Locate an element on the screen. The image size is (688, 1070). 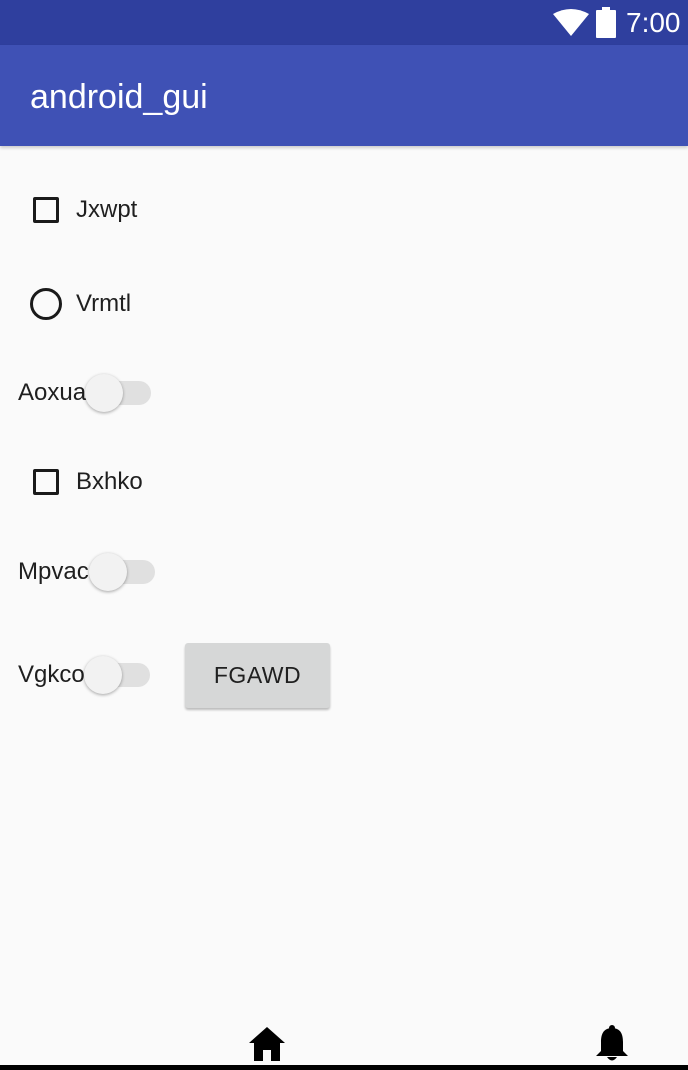
status-bar: 7:00 is located at coordinates (344, 22).